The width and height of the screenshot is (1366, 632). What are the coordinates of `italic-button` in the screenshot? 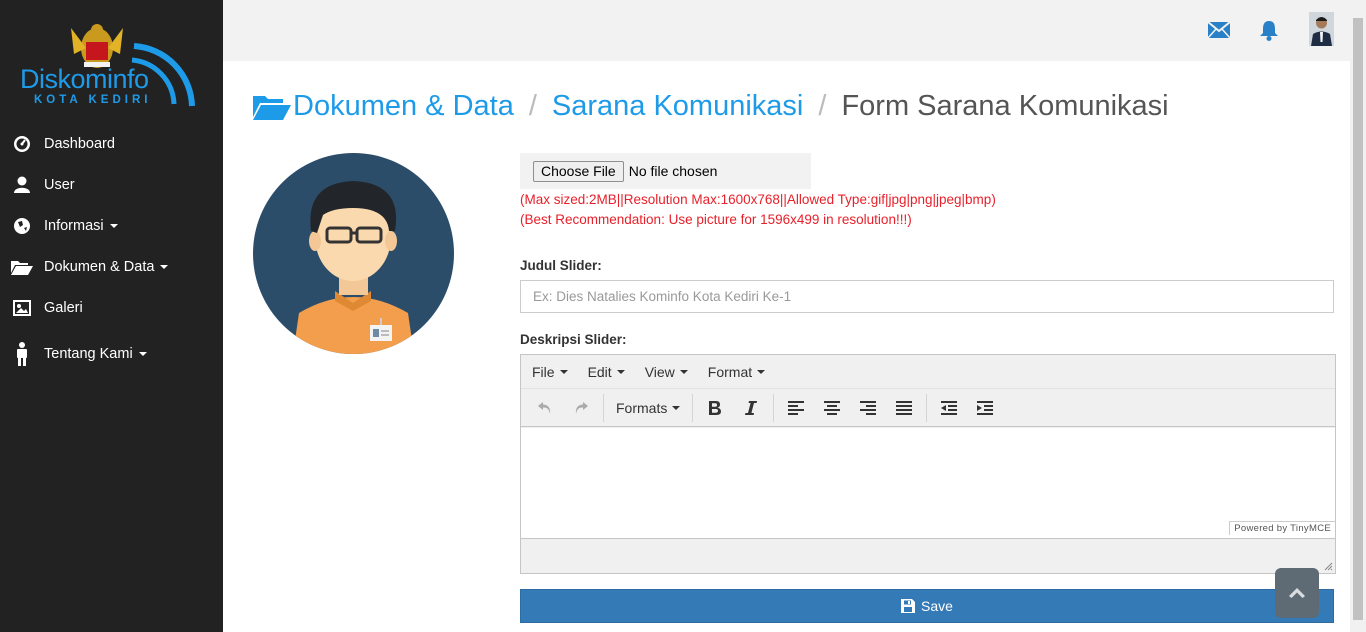 It's located at (751, 408).